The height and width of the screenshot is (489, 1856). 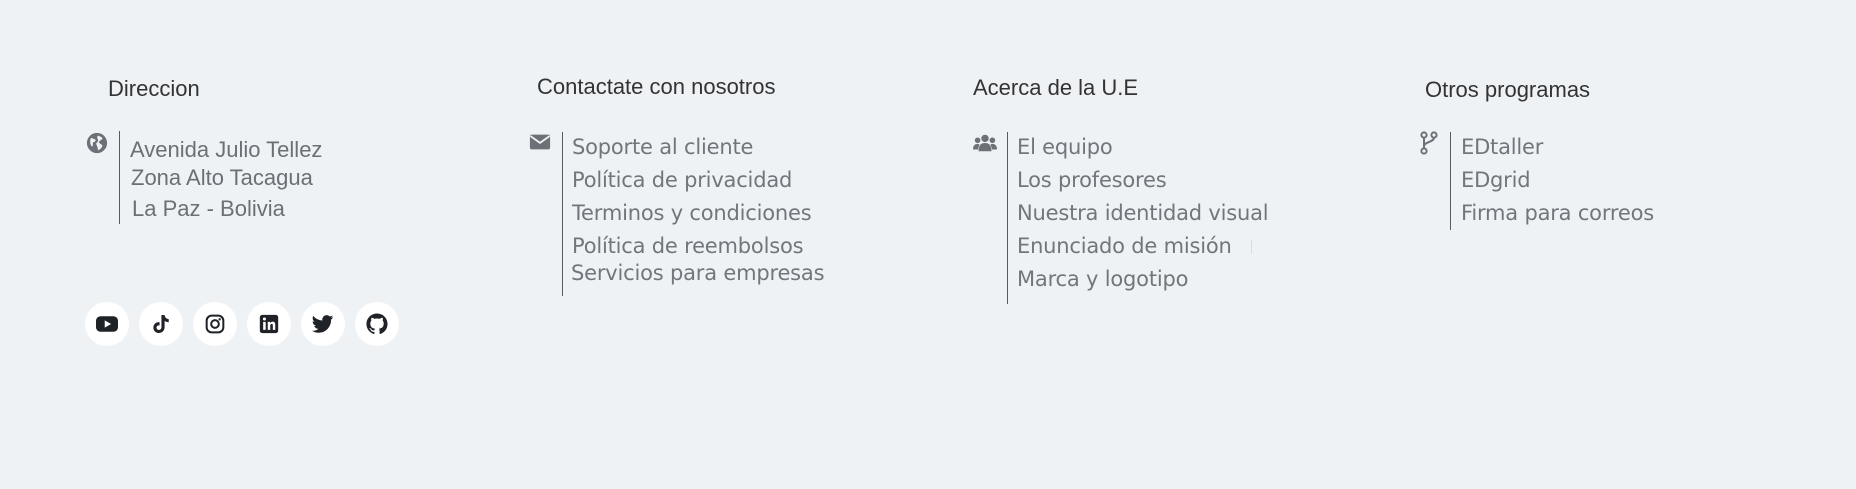 What do you see at coordinates (1007, 218) in the screenshot?
I see `acerca-divider` at bounding box center [1007, 218].